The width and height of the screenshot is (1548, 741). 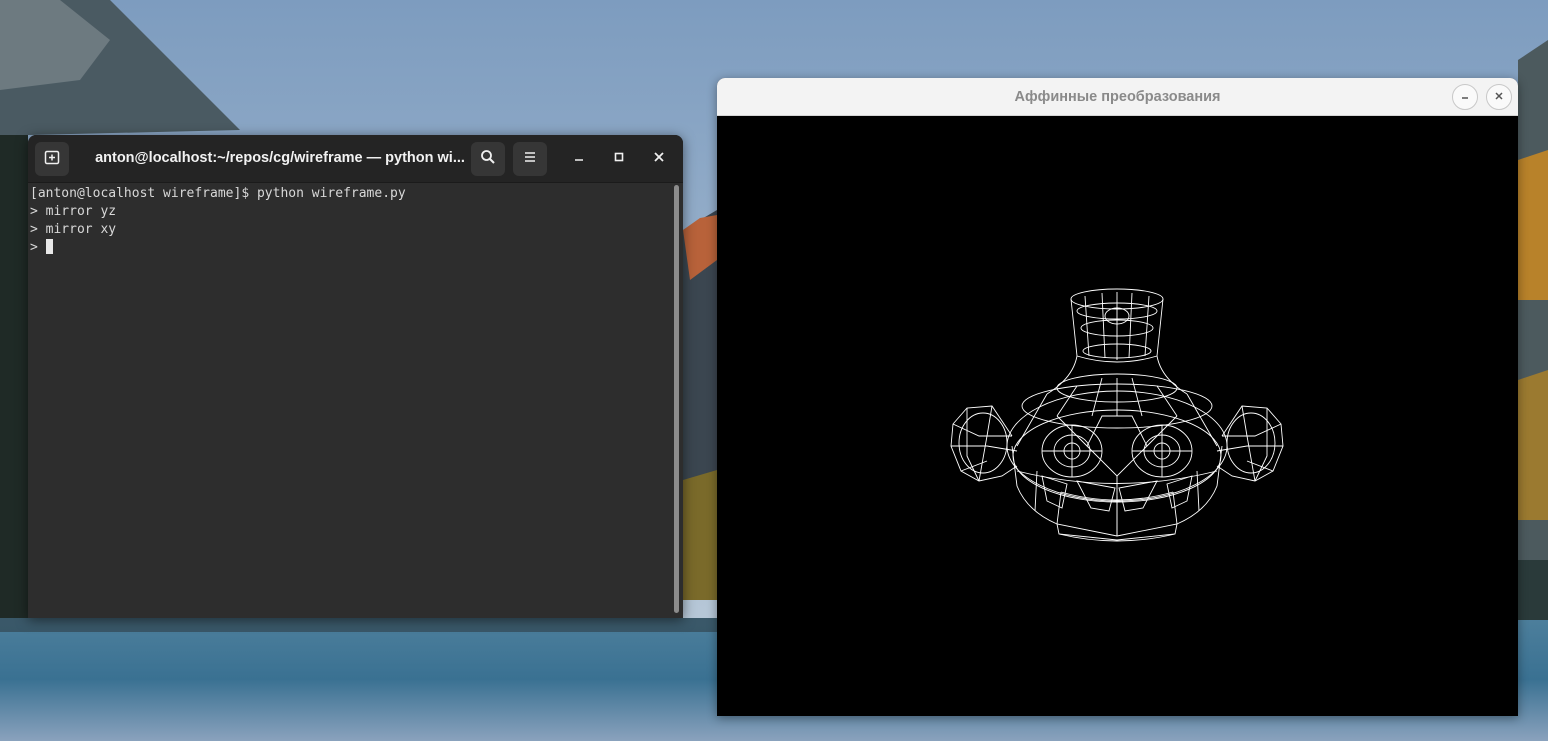 I want to click on search-button, so click(x=488, y=159).